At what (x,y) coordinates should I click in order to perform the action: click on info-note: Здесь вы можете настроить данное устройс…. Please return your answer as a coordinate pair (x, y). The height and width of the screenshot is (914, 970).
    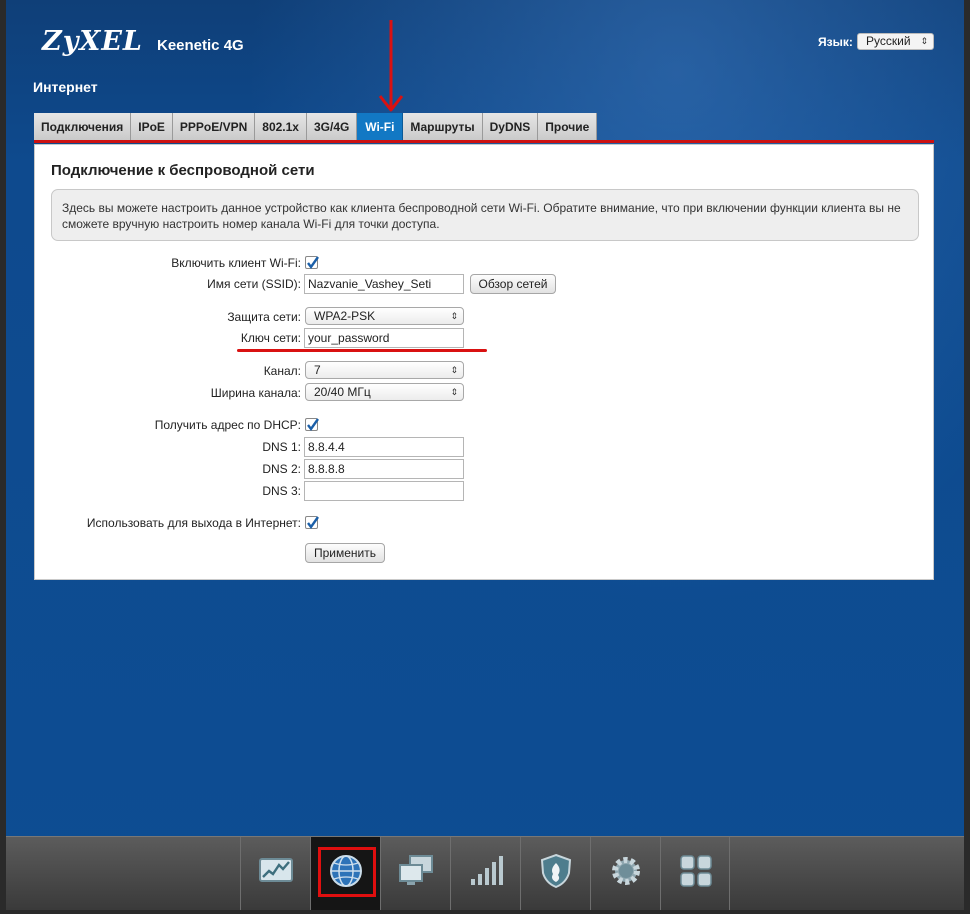
    Looking at the image, I should click on (485, 215).